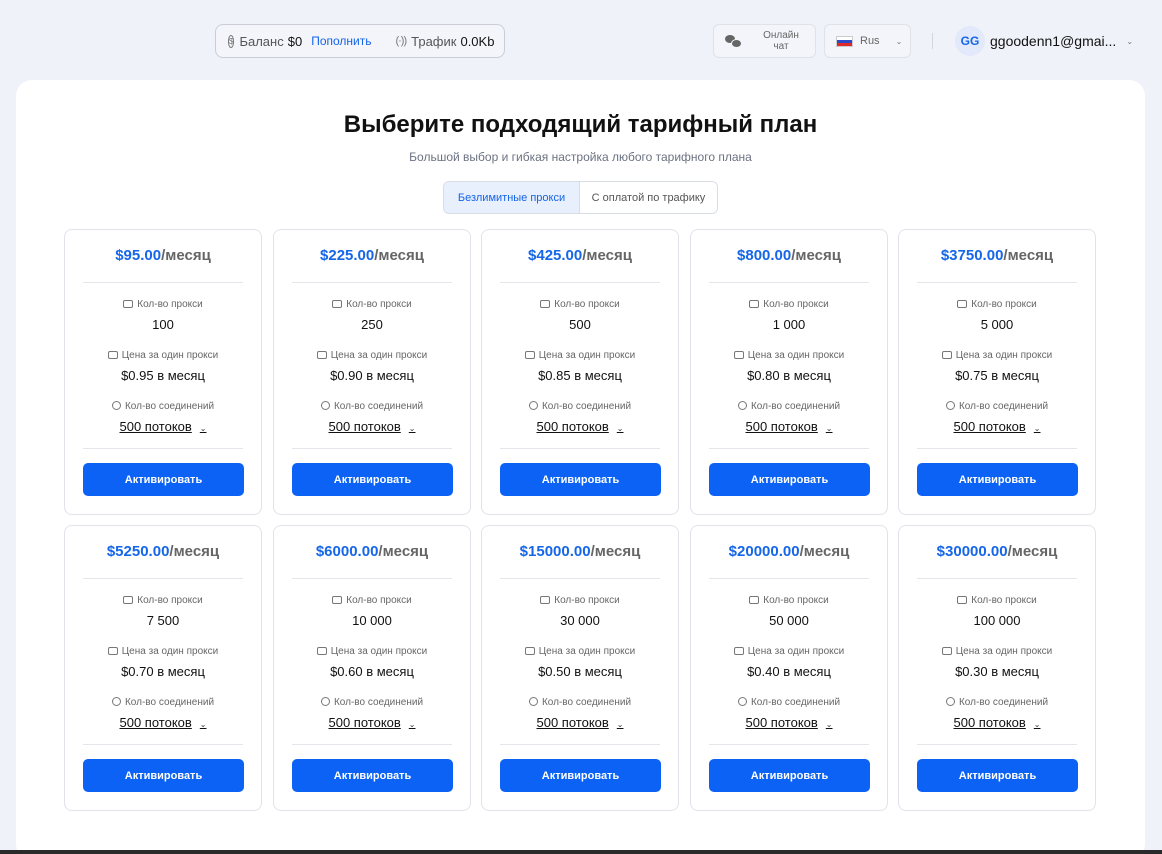 This screenshot has height=854, width=1162. I want to click on price-amount: $225.00, so click(347, 255).